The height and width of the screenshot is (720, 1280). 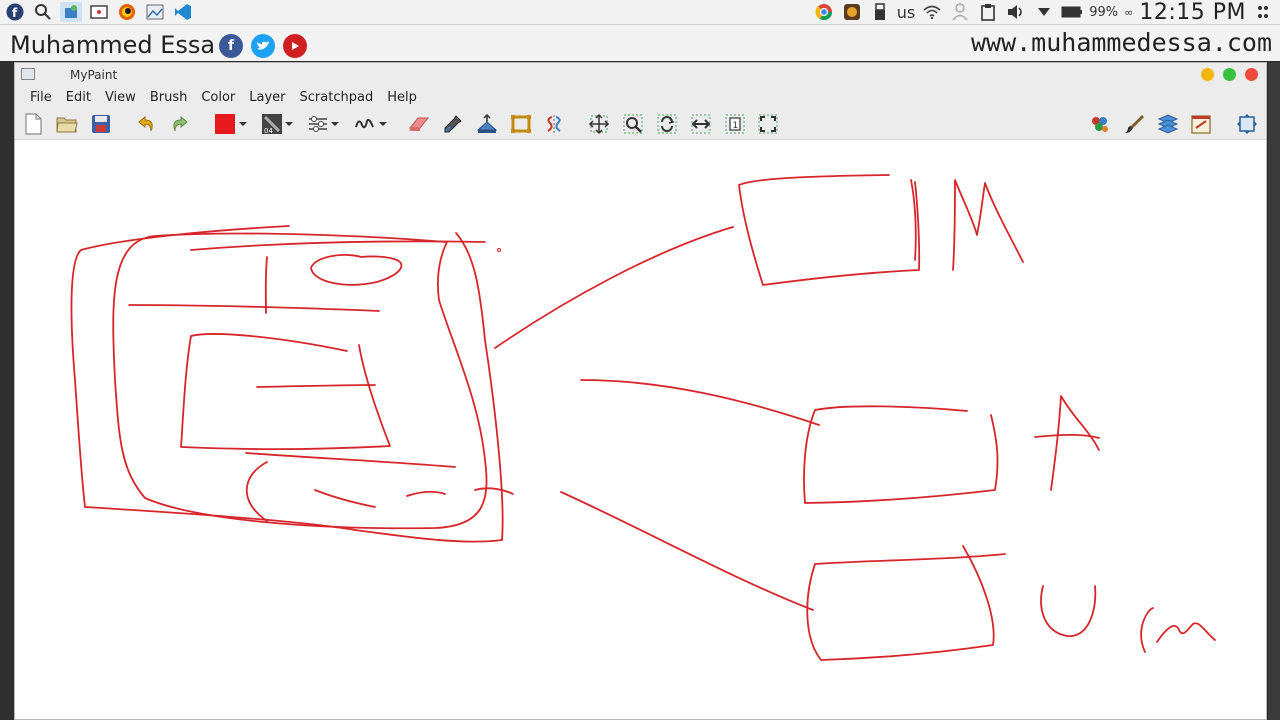 What do you see at coordinates (33, 124) in the screenshot?
I see `new-document-icon` at bounding box center [33, 124].